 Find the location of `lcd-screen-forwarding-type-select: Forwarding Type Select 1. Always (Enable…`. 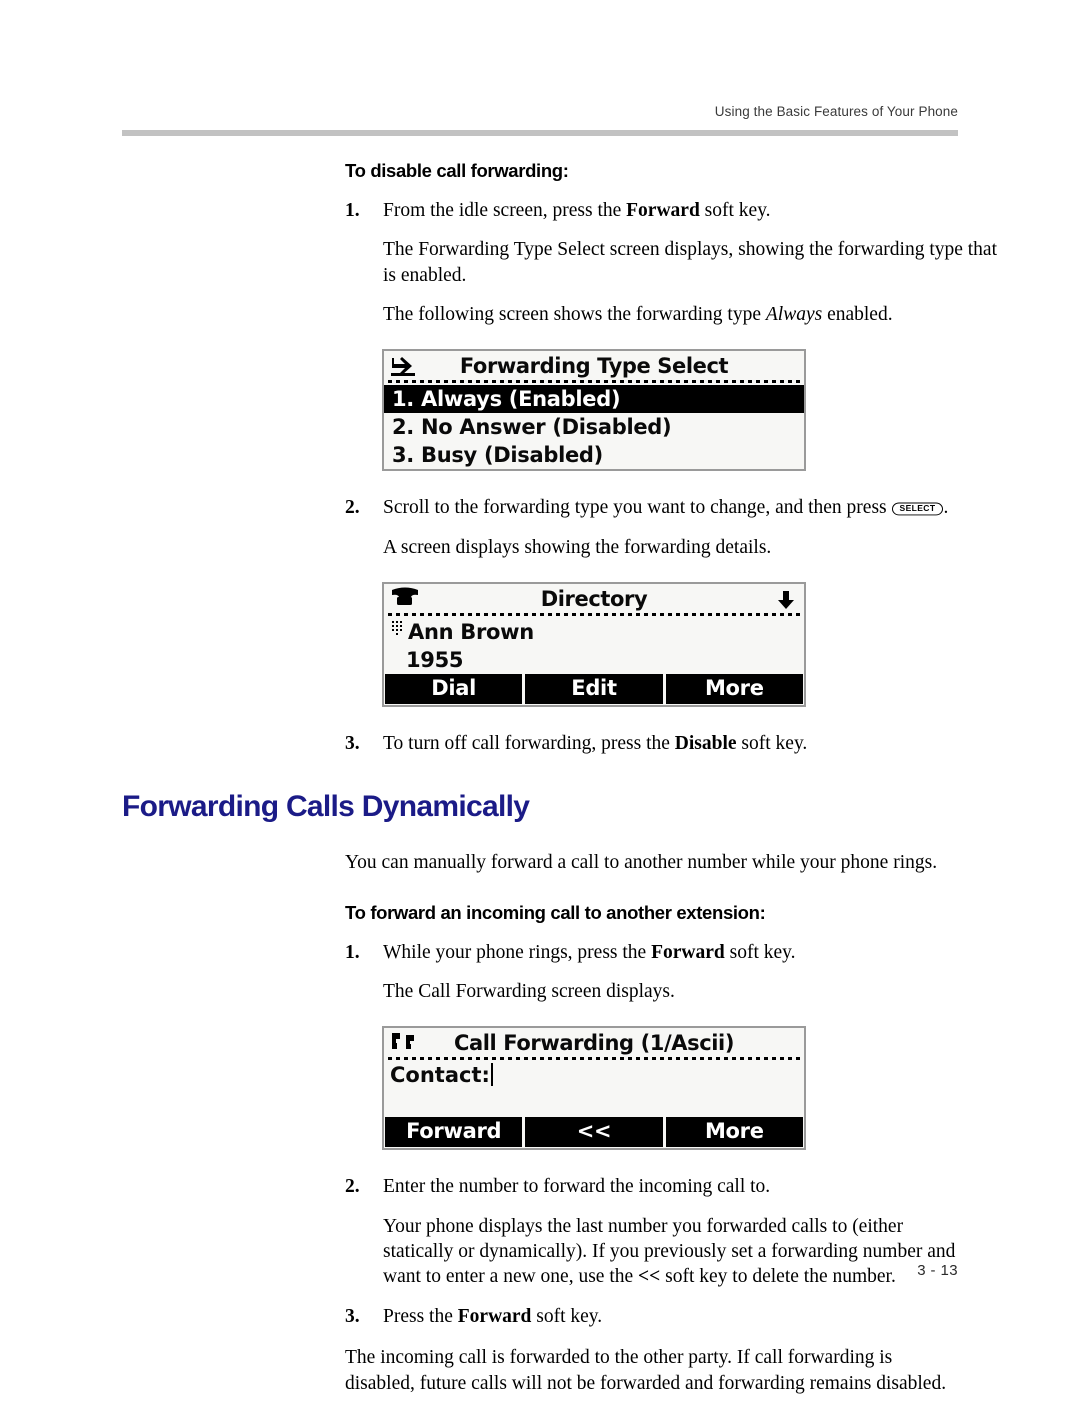

lcd-screen-forwarding-type-select: Forwarding Type Select 1. Always (Enable… is located at coordinates (594, 410).